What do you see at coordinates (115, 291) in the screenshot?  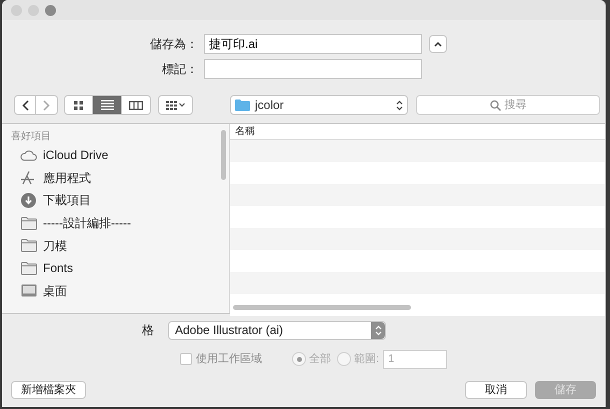 I see `sidebar-item: 桌面` at bounding box center [115, 291].